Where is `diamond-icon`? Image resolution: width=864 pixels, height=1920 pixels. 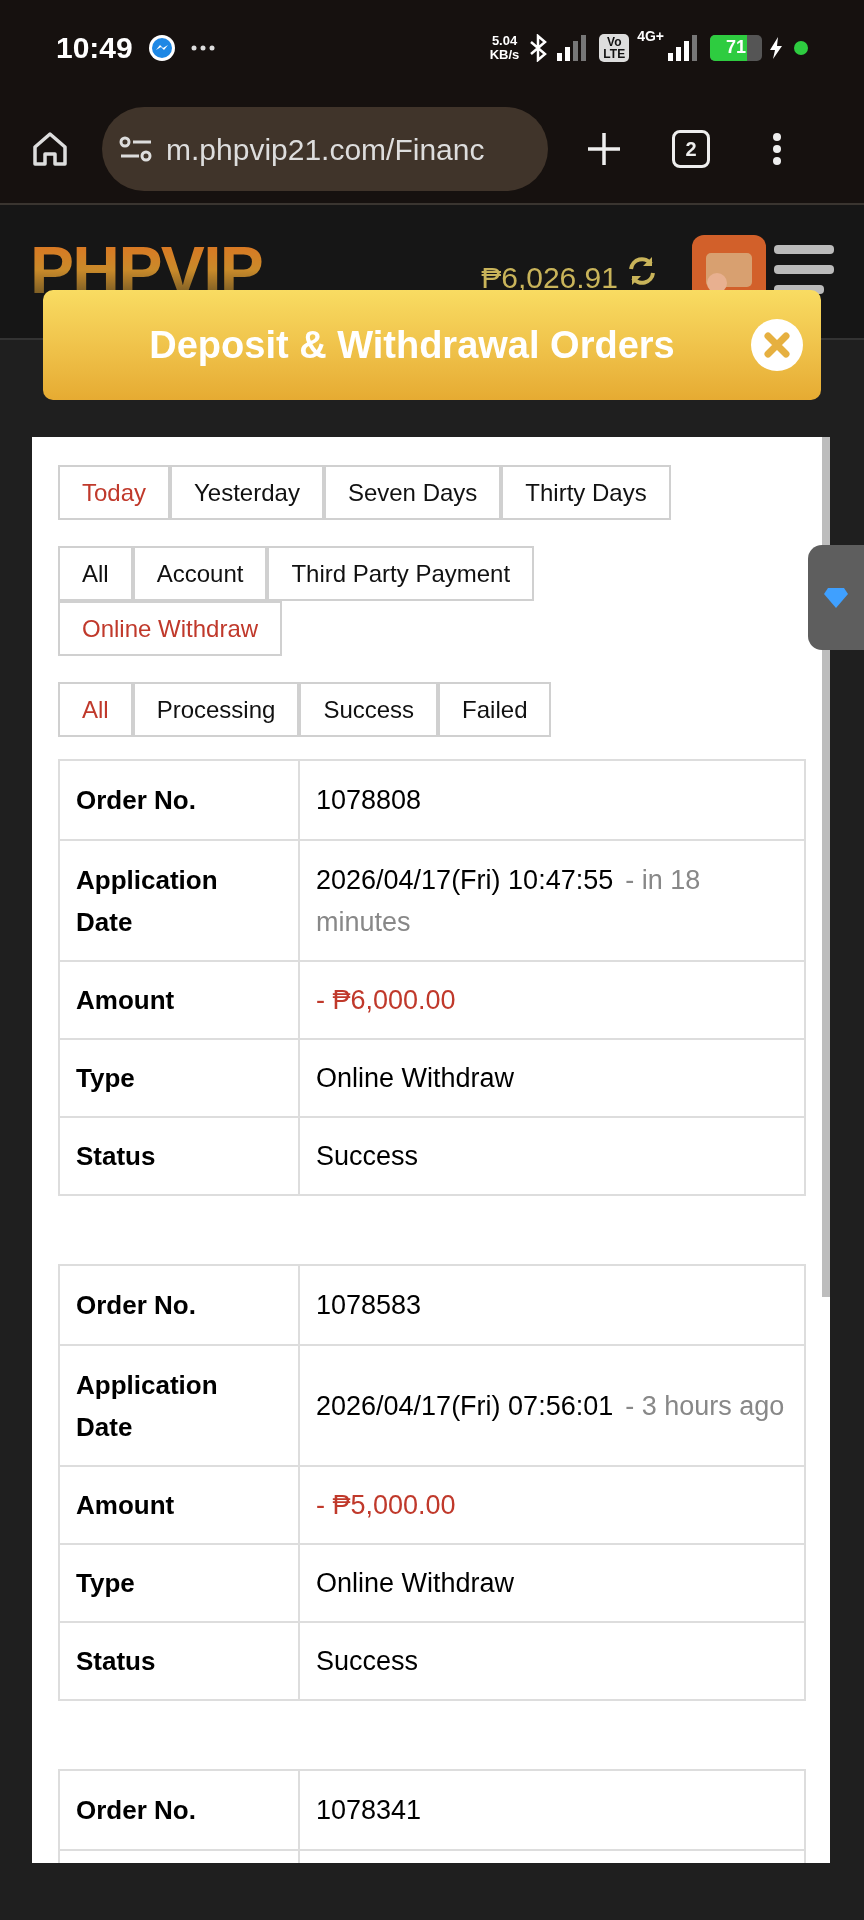 diamond-icon is located at coordinates (836, 597).